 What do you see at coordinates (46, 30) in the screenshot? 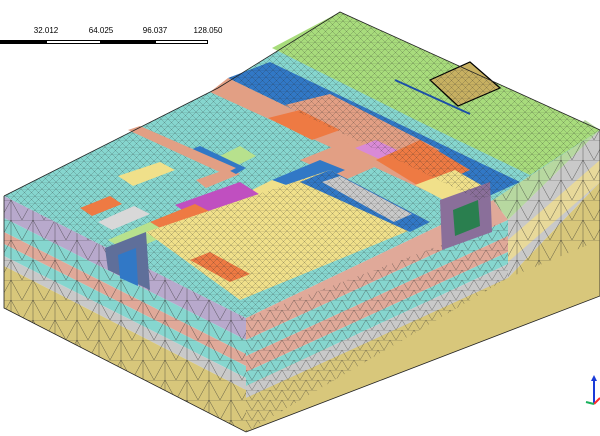
I see `scale-label-1: 32.012` at bounding box center [46, 30].